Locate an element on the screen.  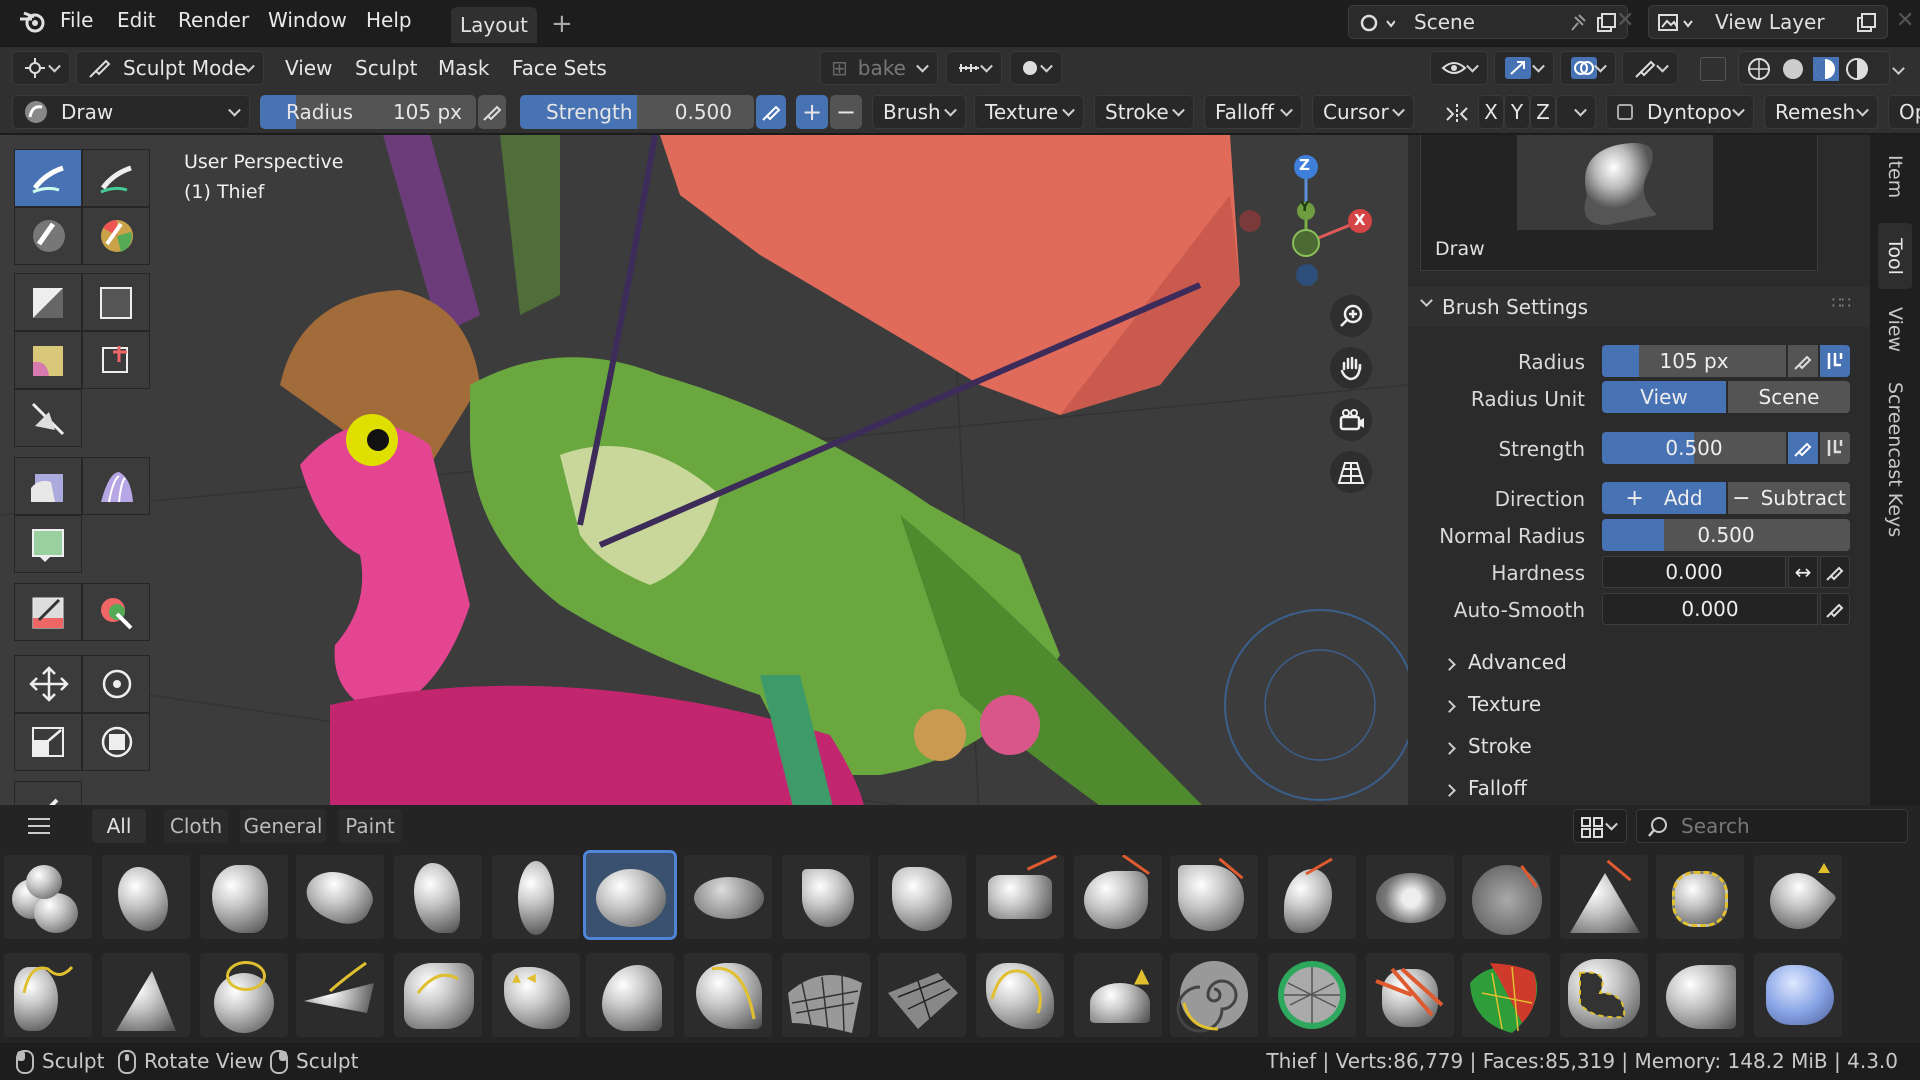
cloth-filter-tool is located at coordinates (116, 486).